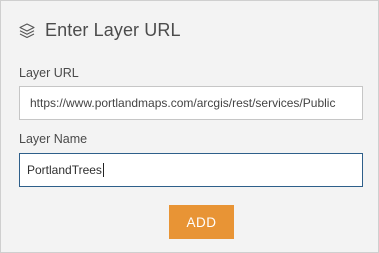 This screenshot has height=253, width=379. What do you see at coordinates (53, 139) in the screenshot?
I see `layer-name-label: Layer Name` at bounding box center [53, 139].